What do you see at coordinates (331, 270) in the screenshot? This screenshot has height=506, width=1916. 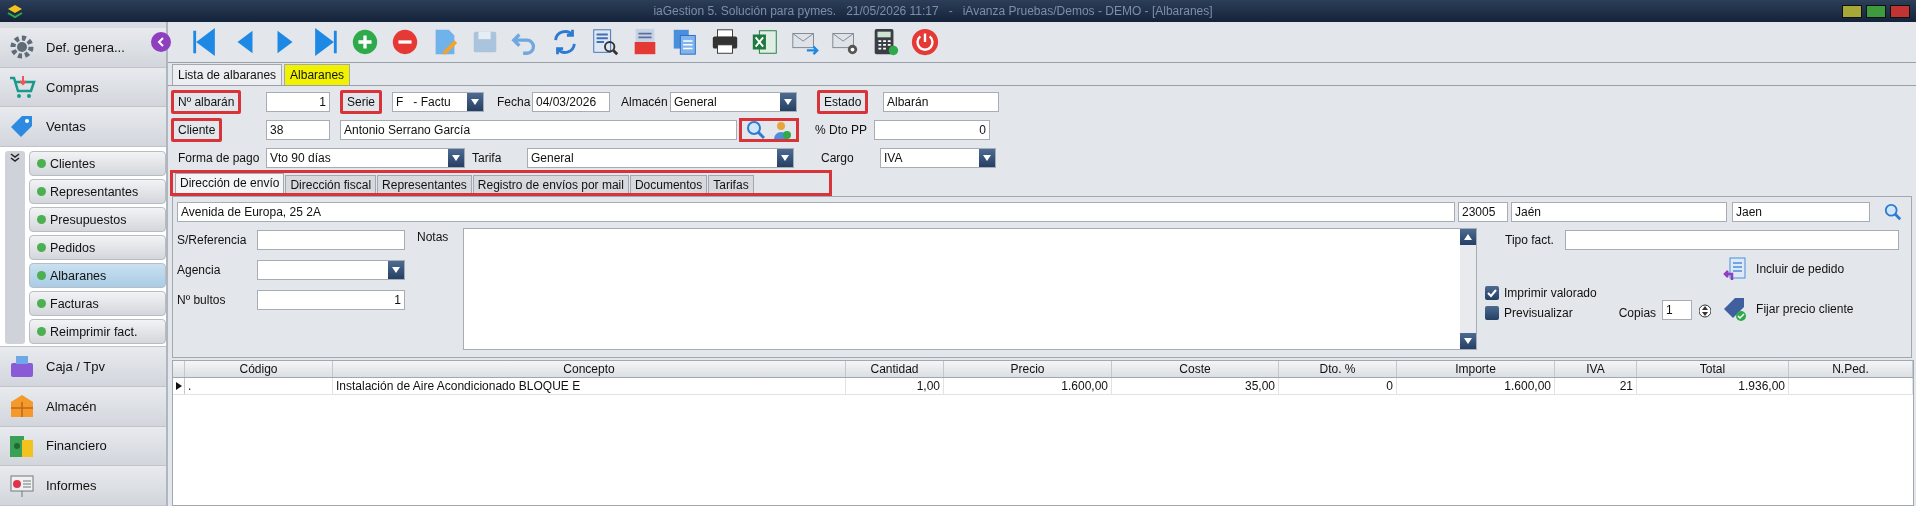 I see `agency-select` at bounding box center [331, 270].